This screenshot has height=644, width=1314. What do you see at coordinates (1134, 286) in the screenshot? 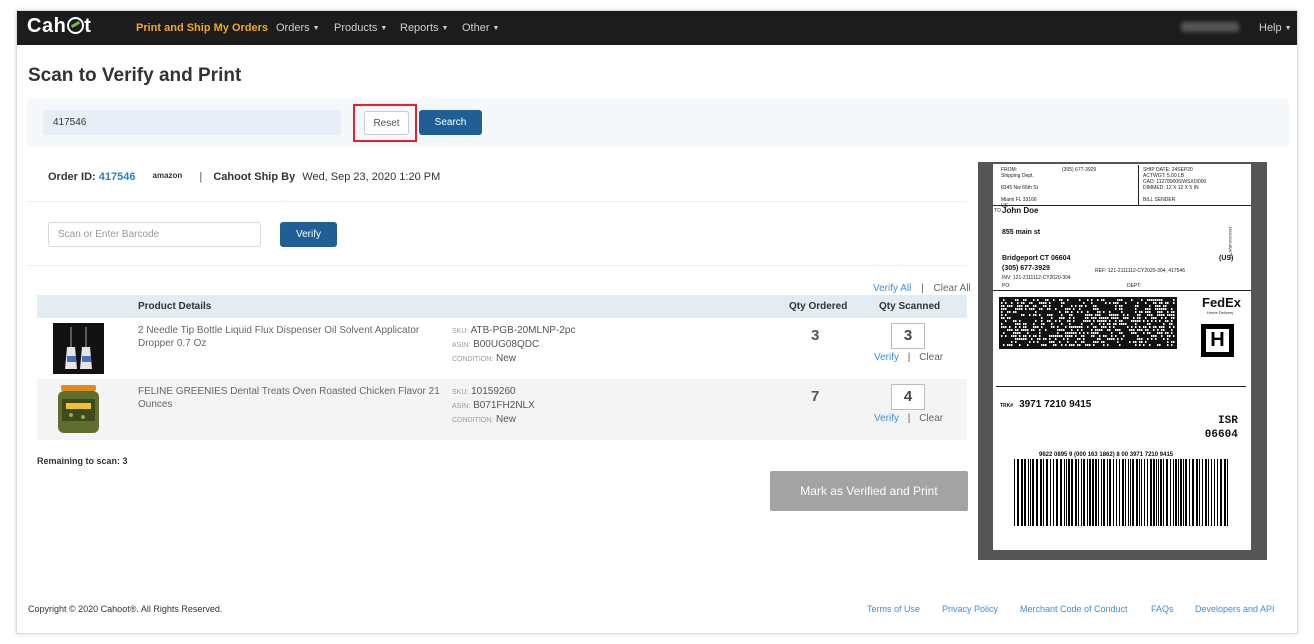
I see `label-dept: DEPT:` at bounding box center [1134, 286].